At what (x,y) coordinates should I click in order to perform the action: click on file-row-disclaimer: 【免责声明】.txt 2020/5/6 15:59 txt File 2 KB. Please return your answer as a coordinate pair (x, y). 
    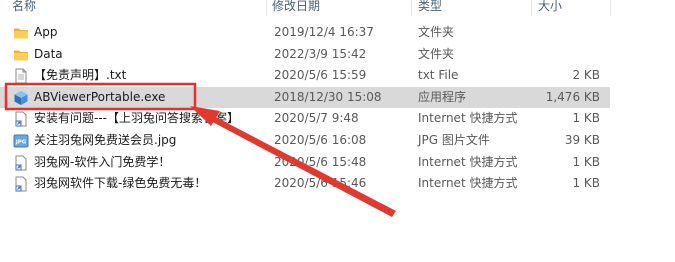
    Looking at the image, I should click on (305, 76).